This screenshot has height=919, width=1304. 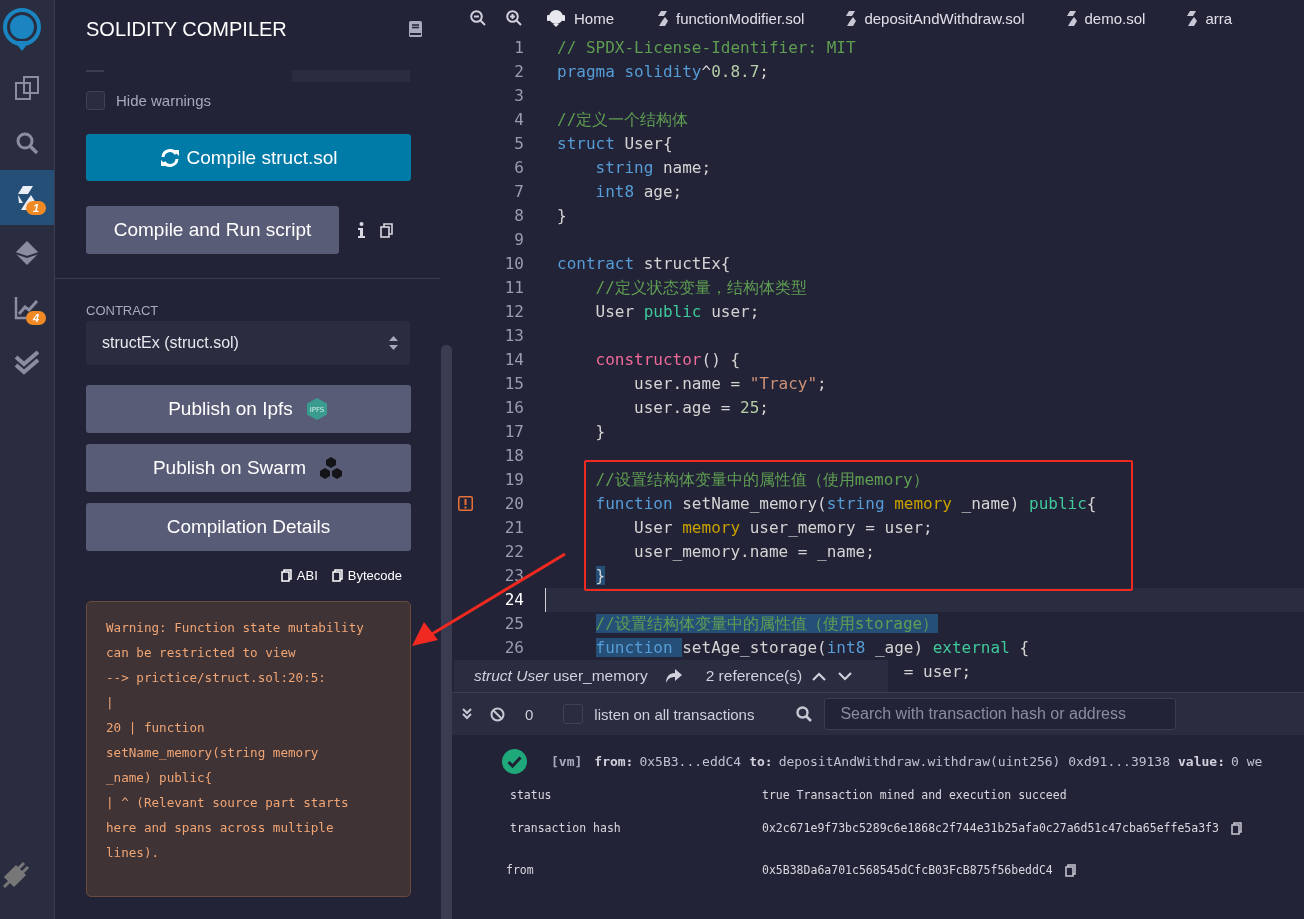 What do you see at coordinates (615, 143) in the screenshot?
I see `code-line: struct User{` at bounding box center [615, 143].